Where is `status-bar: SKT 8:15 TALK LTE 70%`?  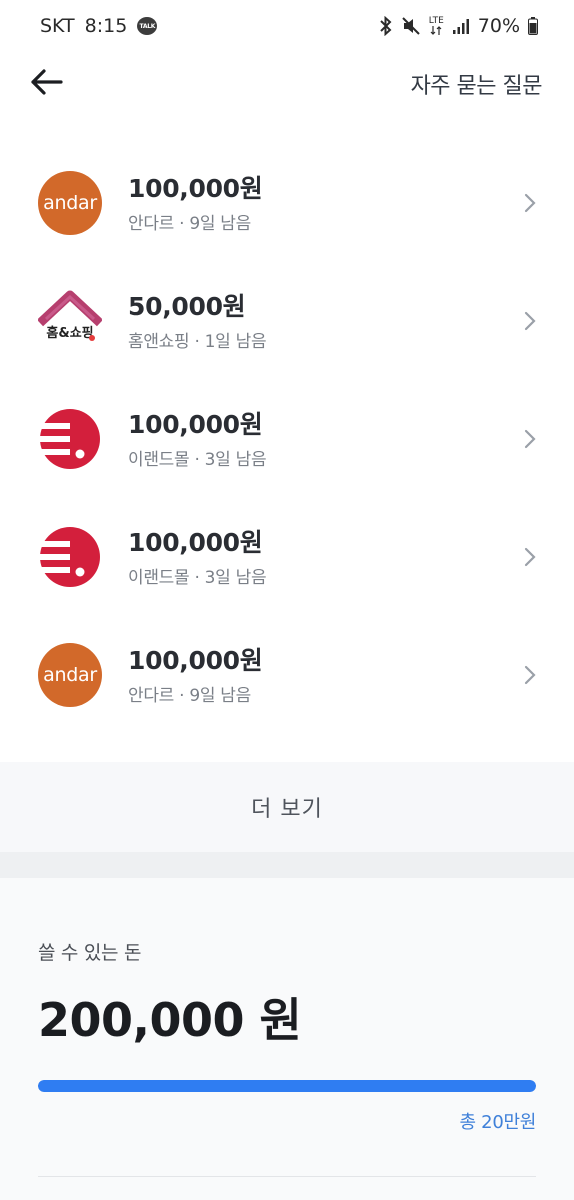
status-bar: SKT 8:15 TALK LTE 70% is located at coordinates (287, 26).